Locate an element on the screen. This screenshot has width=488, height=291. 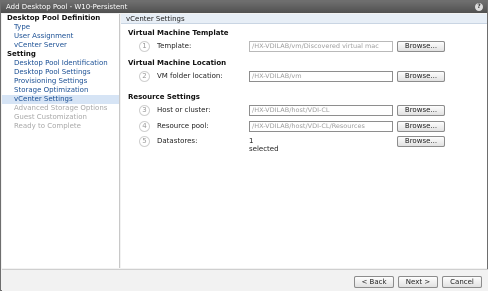
sidebar-item-pool-identification: Desktop Pool Identification is located at coordinates (60, 63).